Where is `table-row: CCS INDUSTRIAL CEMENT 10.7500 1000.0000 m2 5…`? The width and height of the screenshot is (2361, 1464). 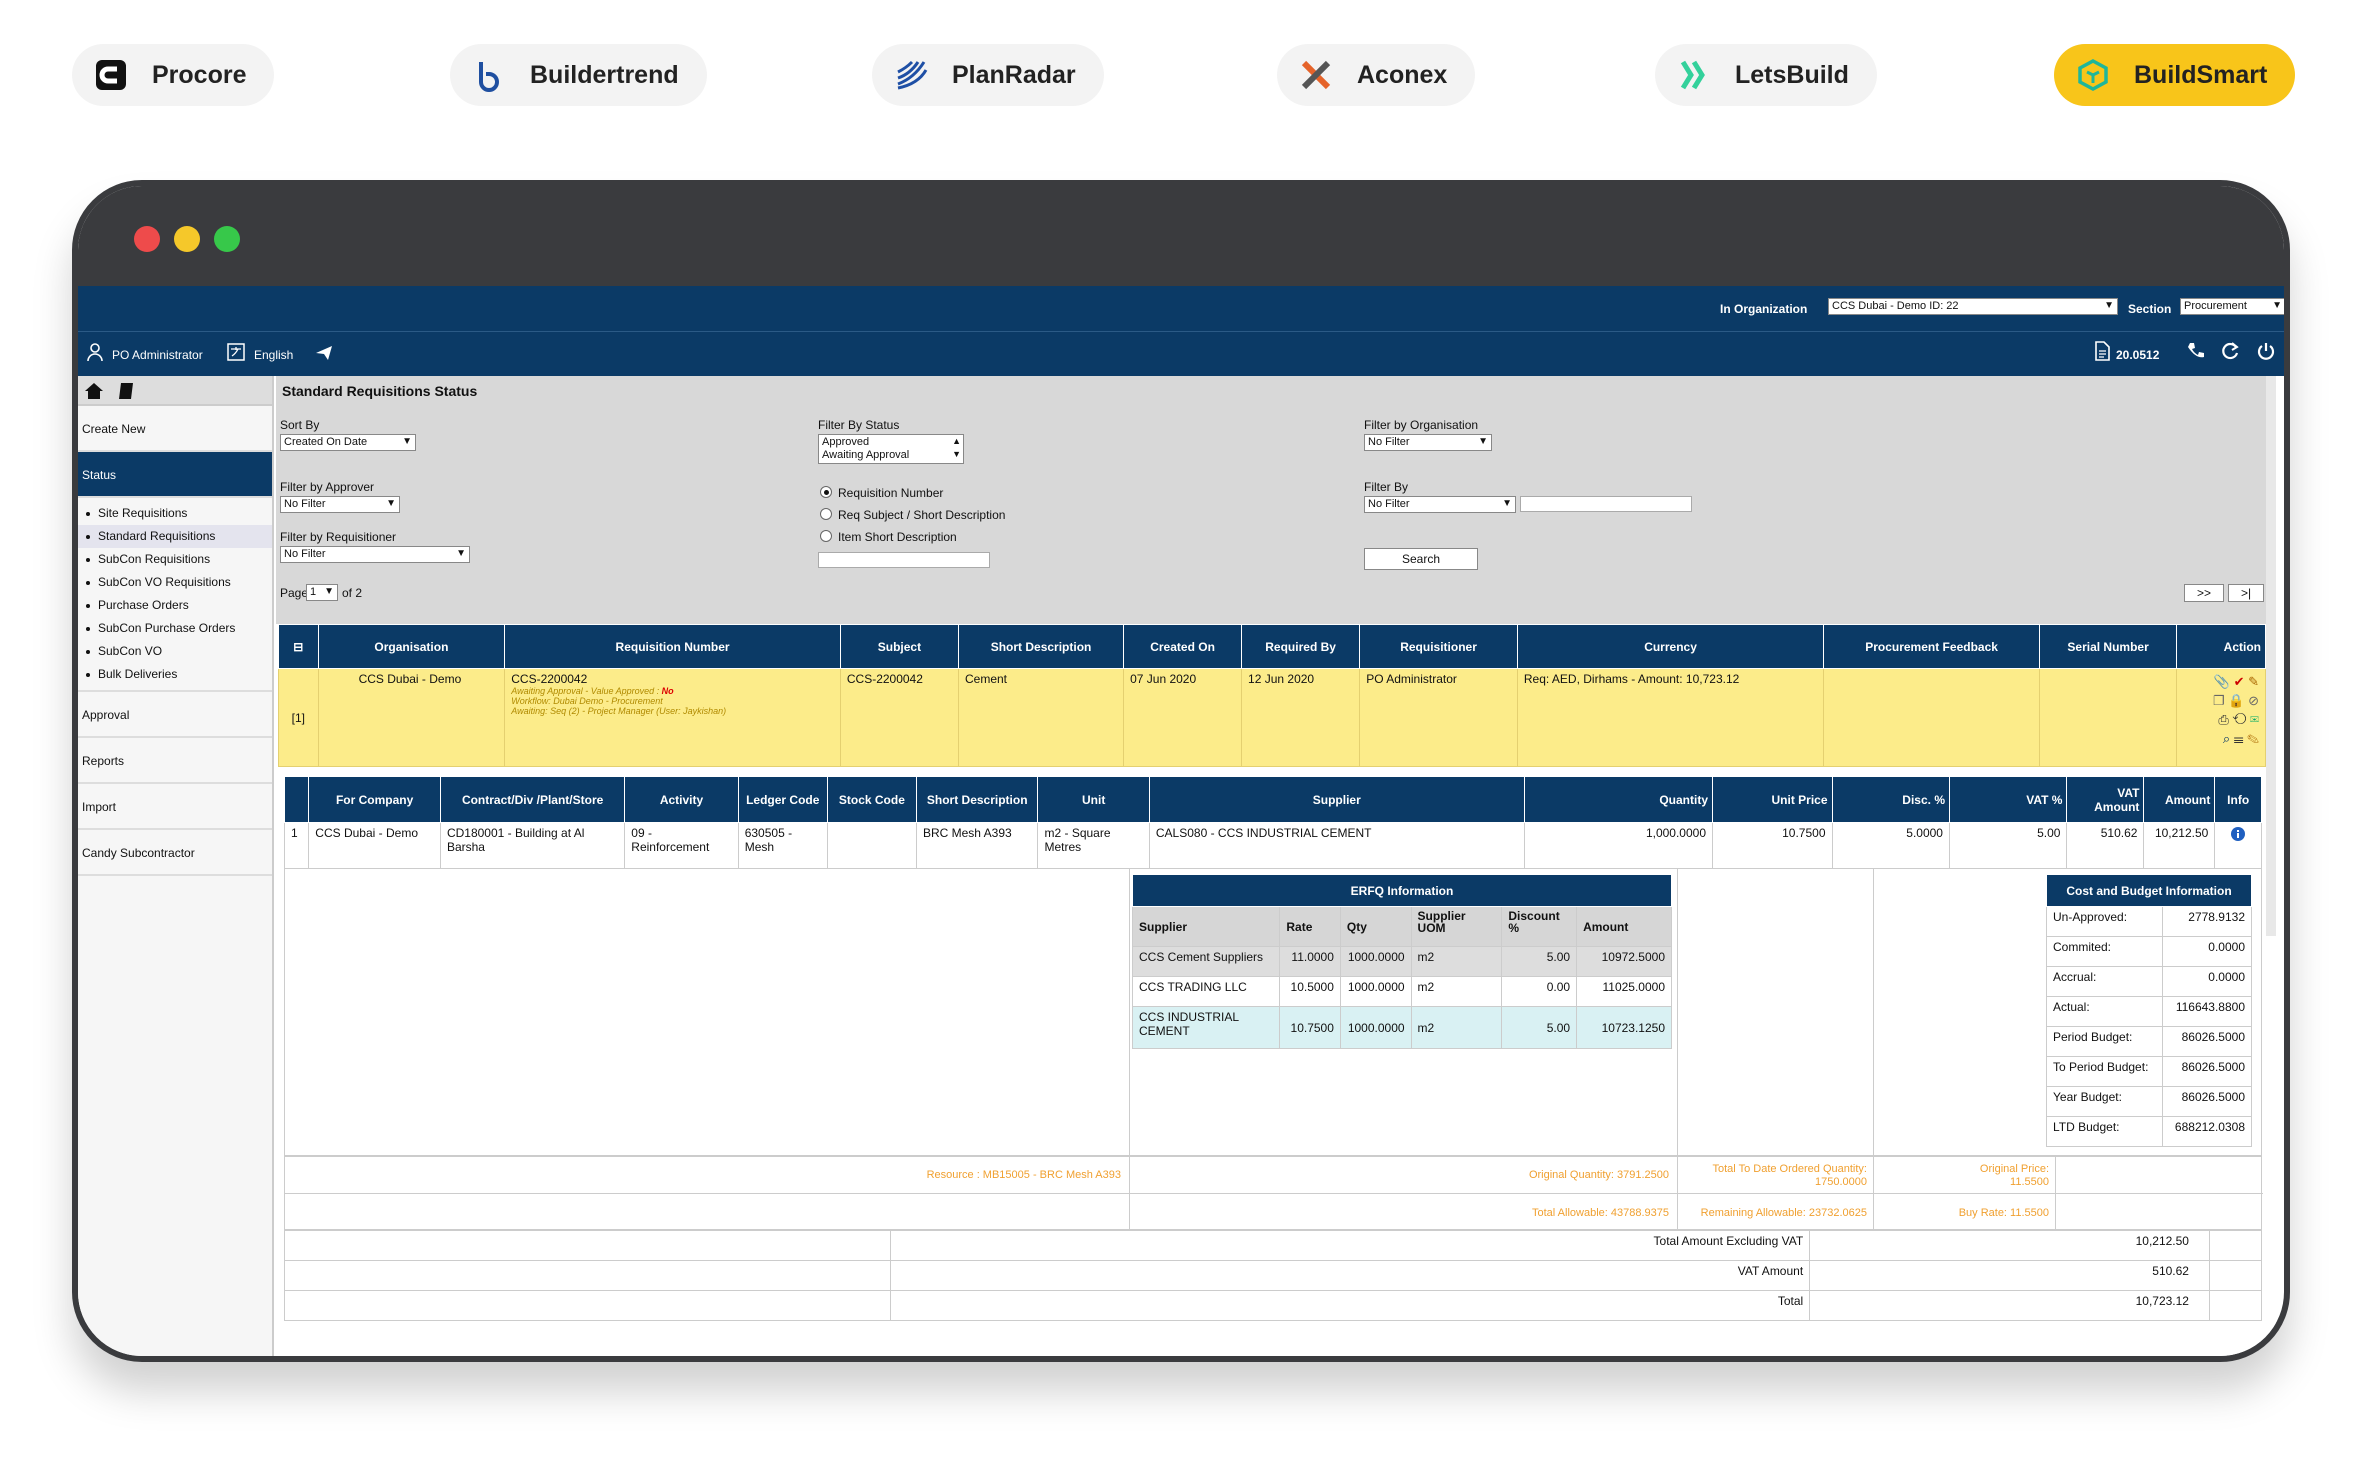
table-row: CCS INDUSTRIAL CEMENT 10.7500 1000.0000 m2 5… is located at coordinates (1401, 1027).